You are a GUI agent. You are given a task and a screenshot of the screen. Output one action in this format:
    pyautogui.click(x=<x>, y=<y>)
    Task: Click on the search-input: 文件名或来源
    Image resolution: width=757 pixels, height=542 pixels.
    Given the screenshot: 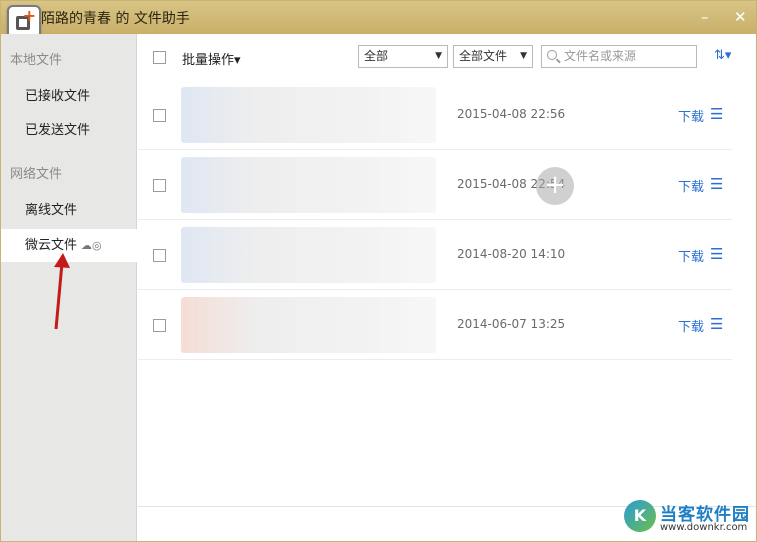 What is the action you would take?
    pyautogui.click(x=619, y=56)
    